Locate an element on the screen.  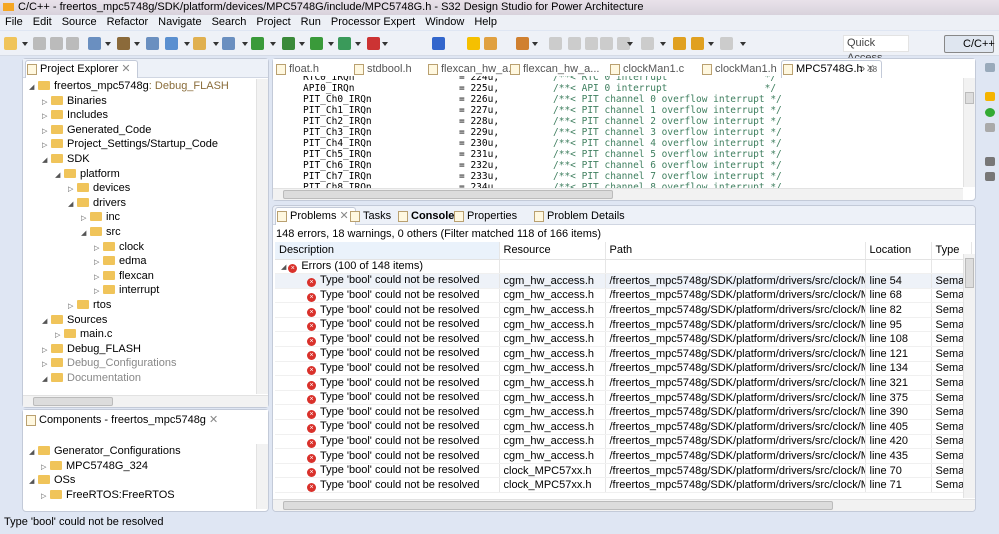
tab-console: Console is located at coordinates (425, 216).